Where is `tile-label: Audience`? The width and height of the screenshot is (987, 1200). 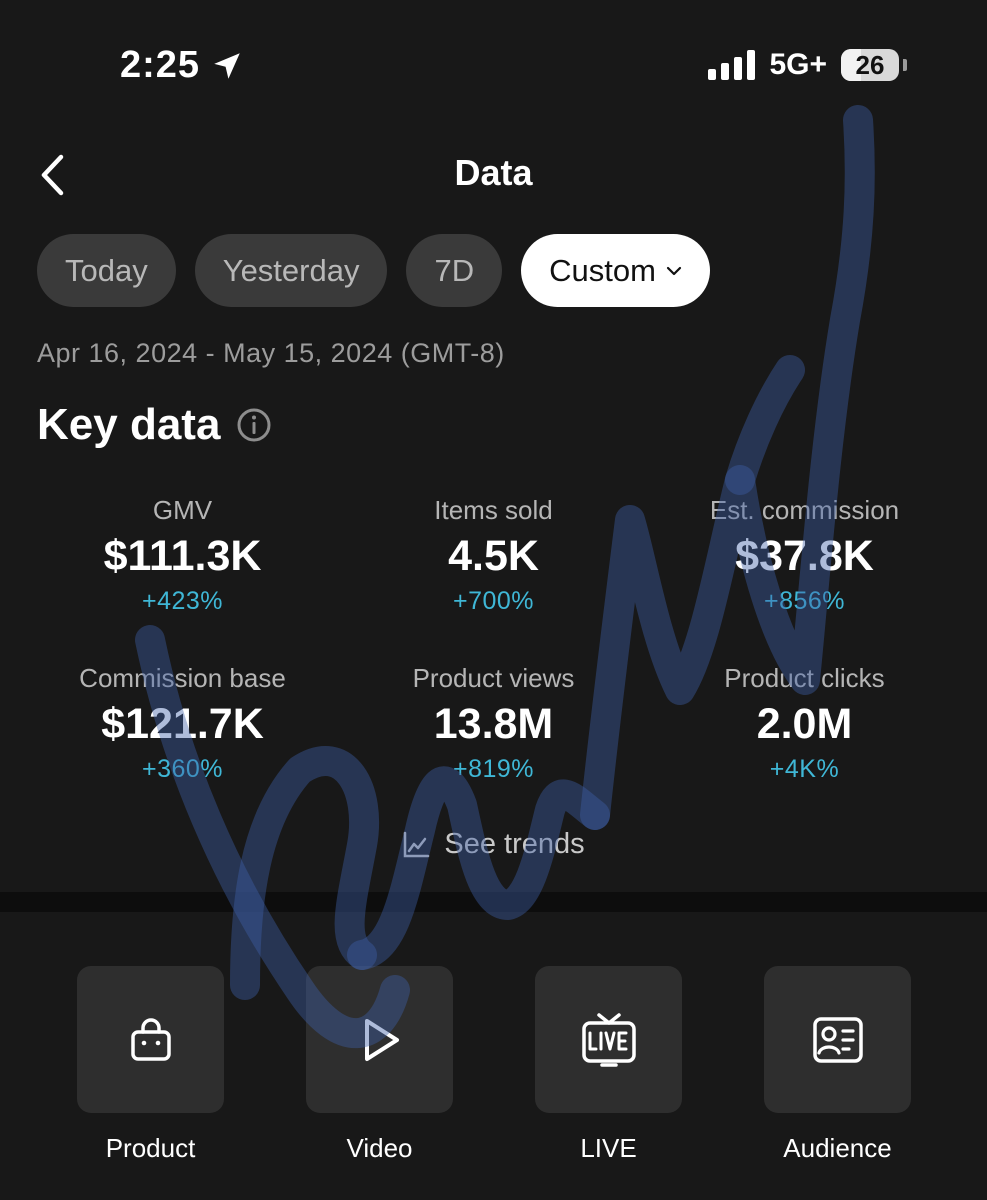 tile-label: Audience is located at coordinates (837, 1148).